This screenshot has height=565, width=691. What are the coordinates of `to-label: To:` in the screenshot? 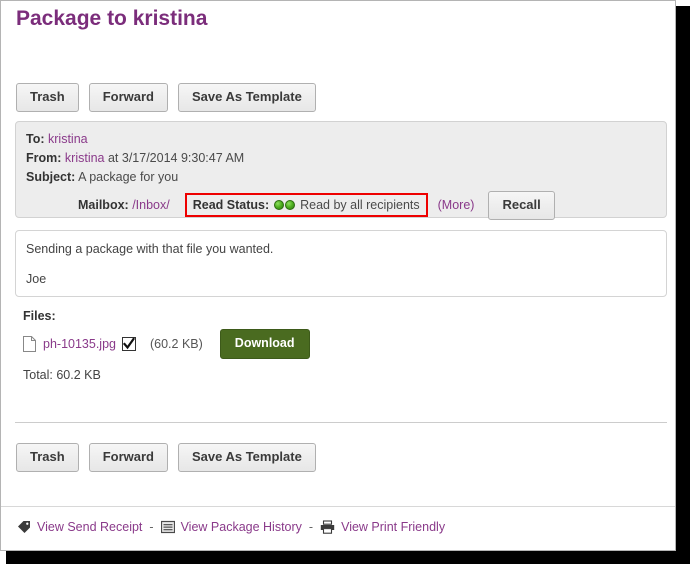 It's located at (35, 139).